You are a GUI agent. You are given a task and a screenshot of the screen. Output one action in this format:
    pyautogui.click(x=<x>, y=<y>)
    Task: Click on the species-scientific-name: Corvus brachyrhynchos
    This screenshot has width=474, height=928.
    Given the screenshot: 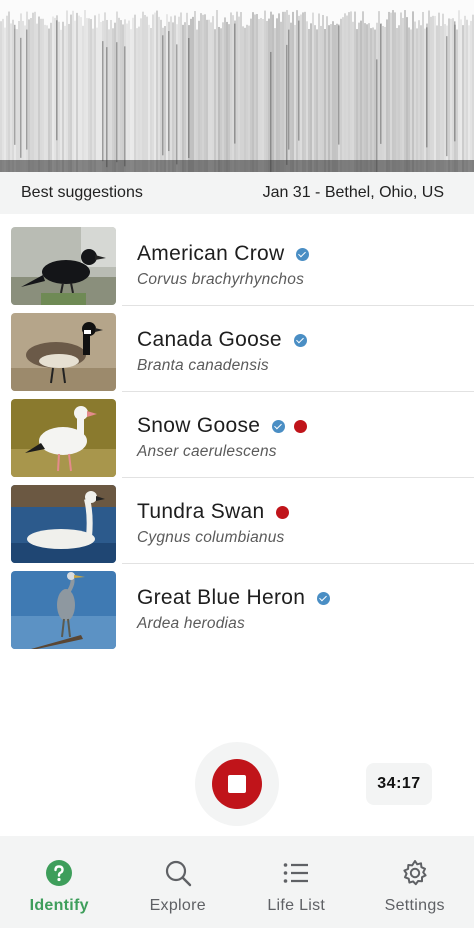 What is the action you would take?
    pyautogui.click(x=221, y=279)
    